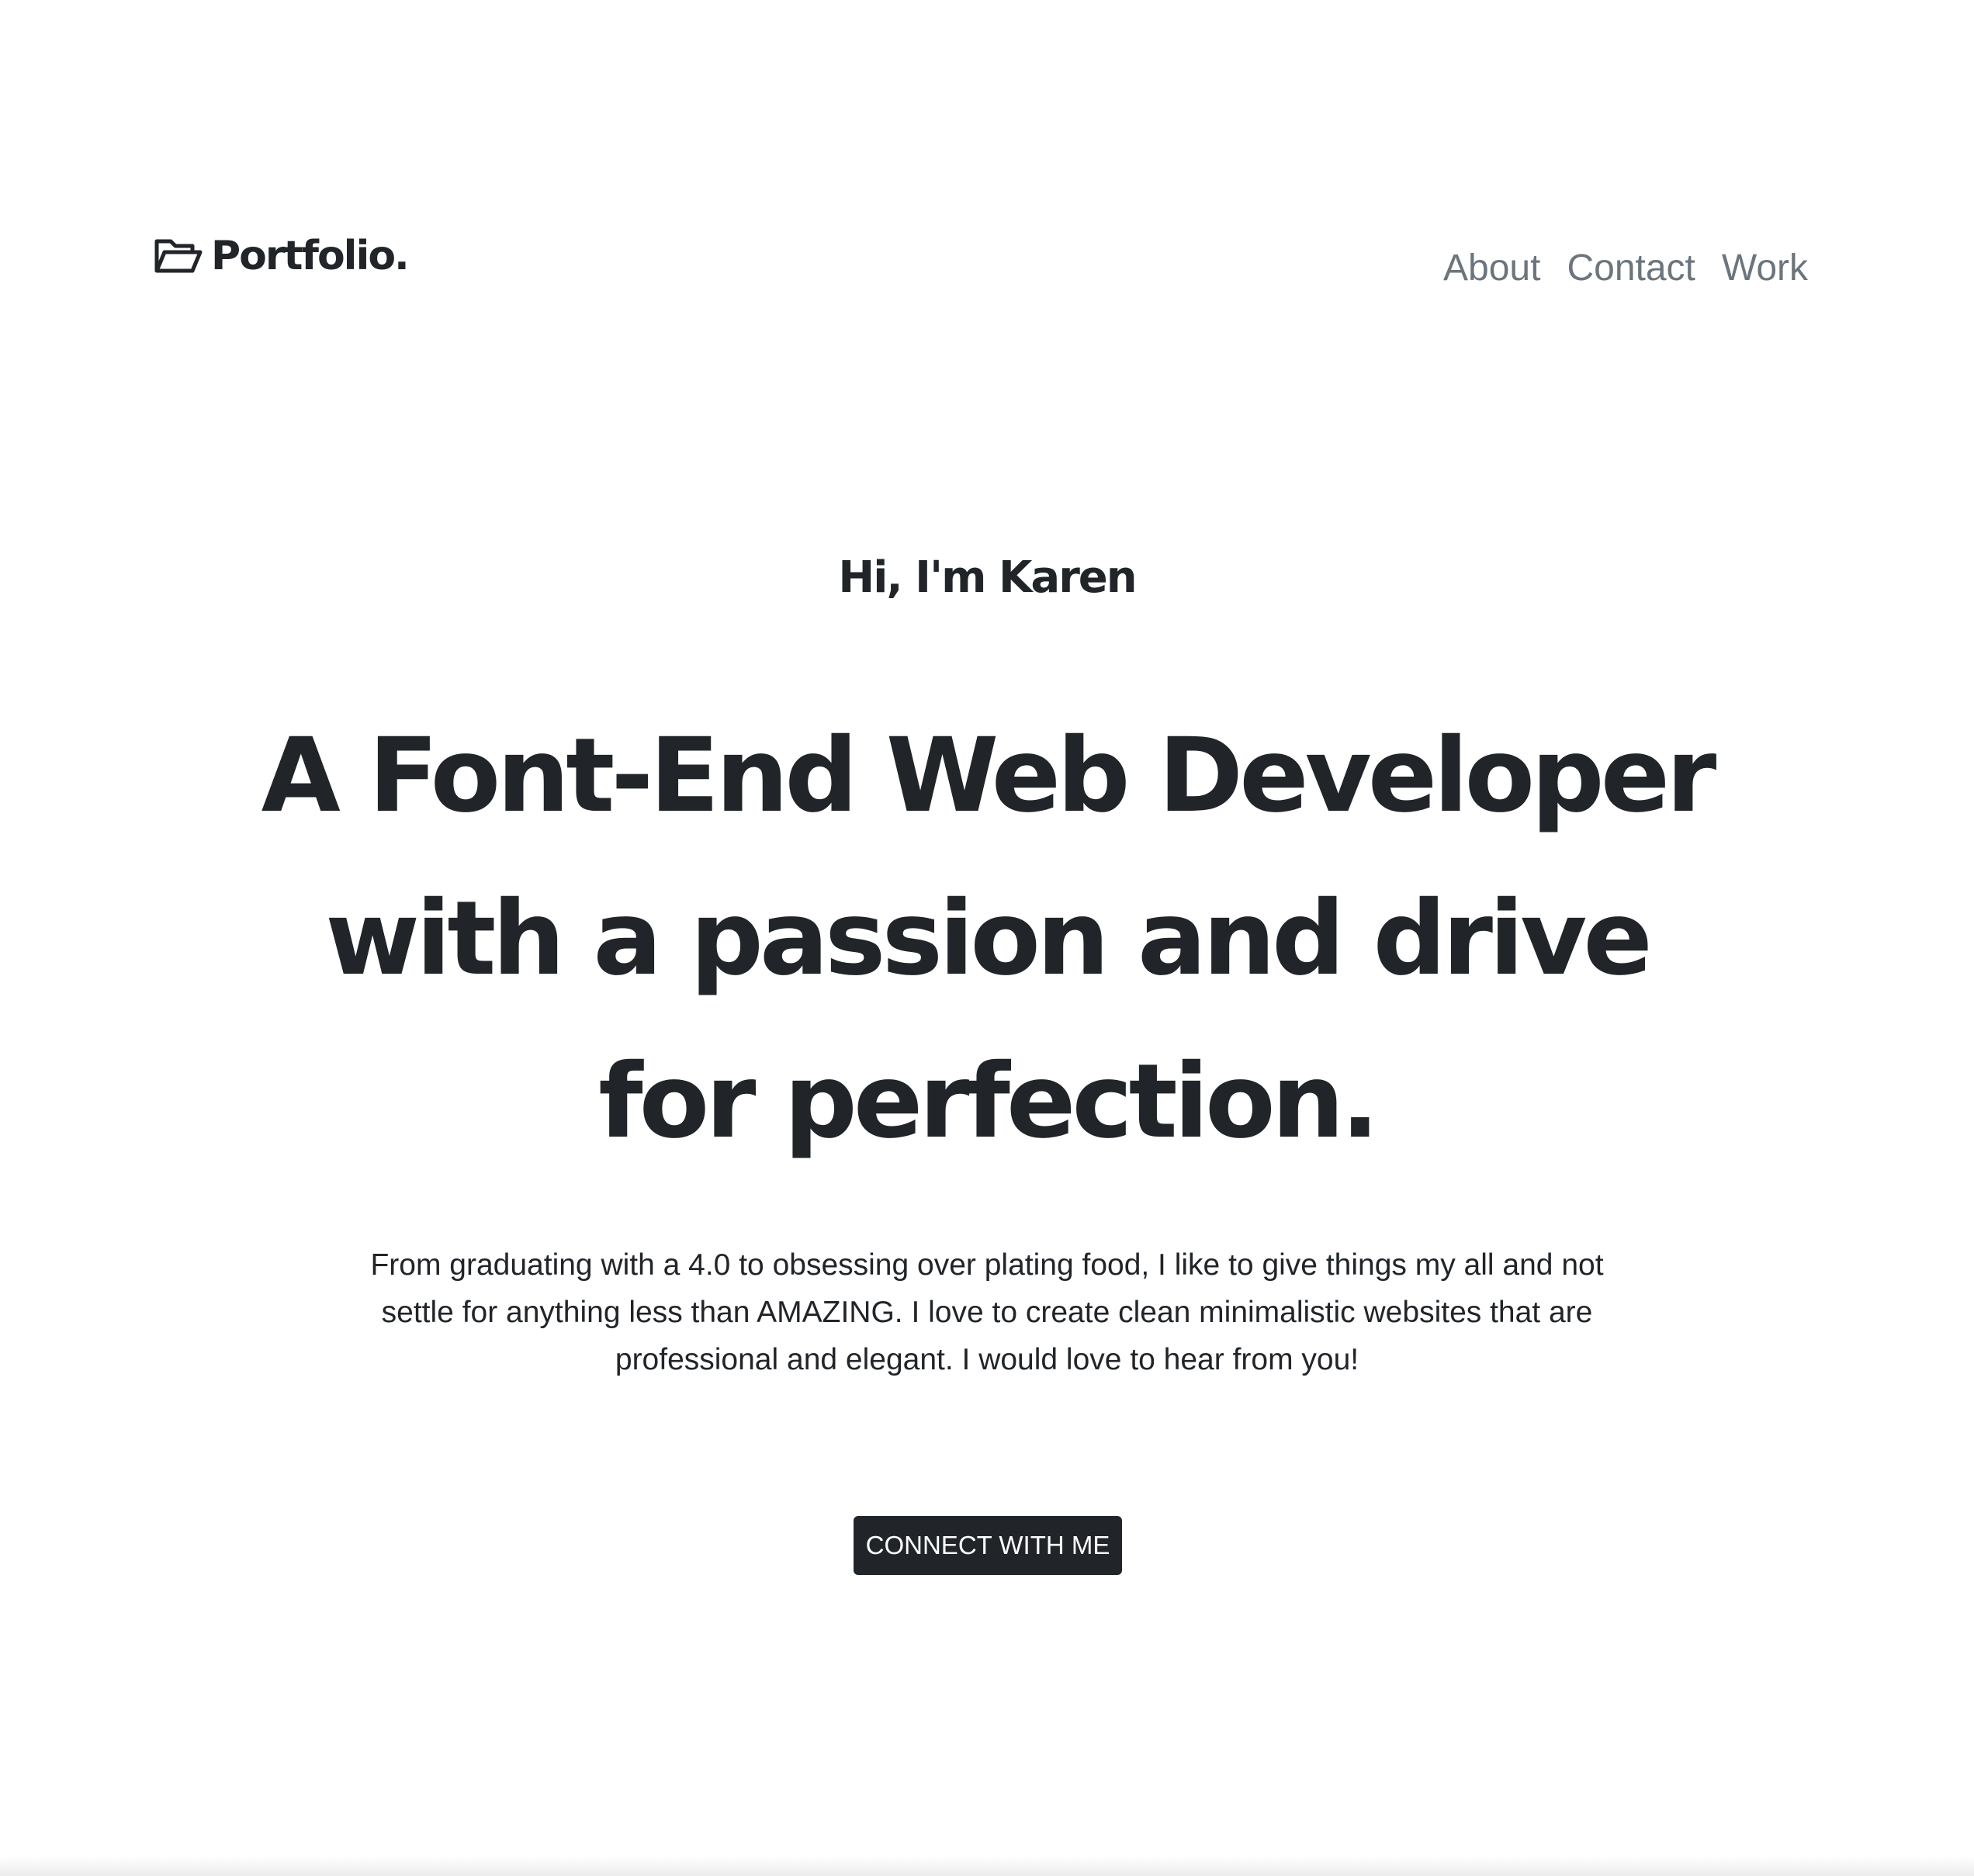 Image resolution: width=1974 pixels, height=1876 pixels. What do you see at coordinates (1765, 268) in the screenshot?
I see `nav-link-work: Work` at bounding box center [1765, 268].